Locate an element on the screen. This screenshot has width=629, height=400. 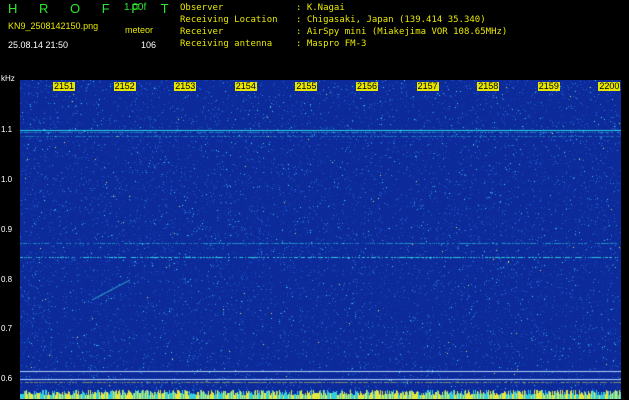
filename-label: KN9_2508142150.png is located at coordinates (53, 26).